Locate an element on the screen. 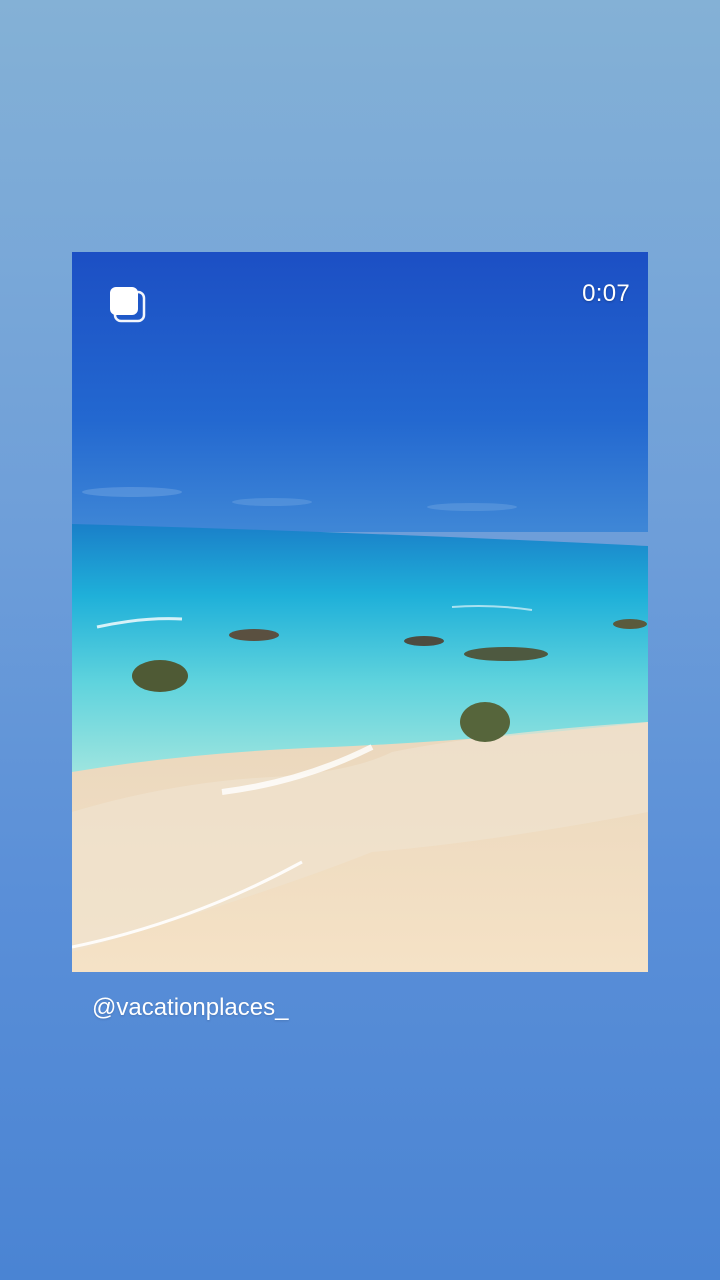 This screenshot has width=720, height=1280. username-label: @vacationplaces_ is located at coordinates (190, 1008).